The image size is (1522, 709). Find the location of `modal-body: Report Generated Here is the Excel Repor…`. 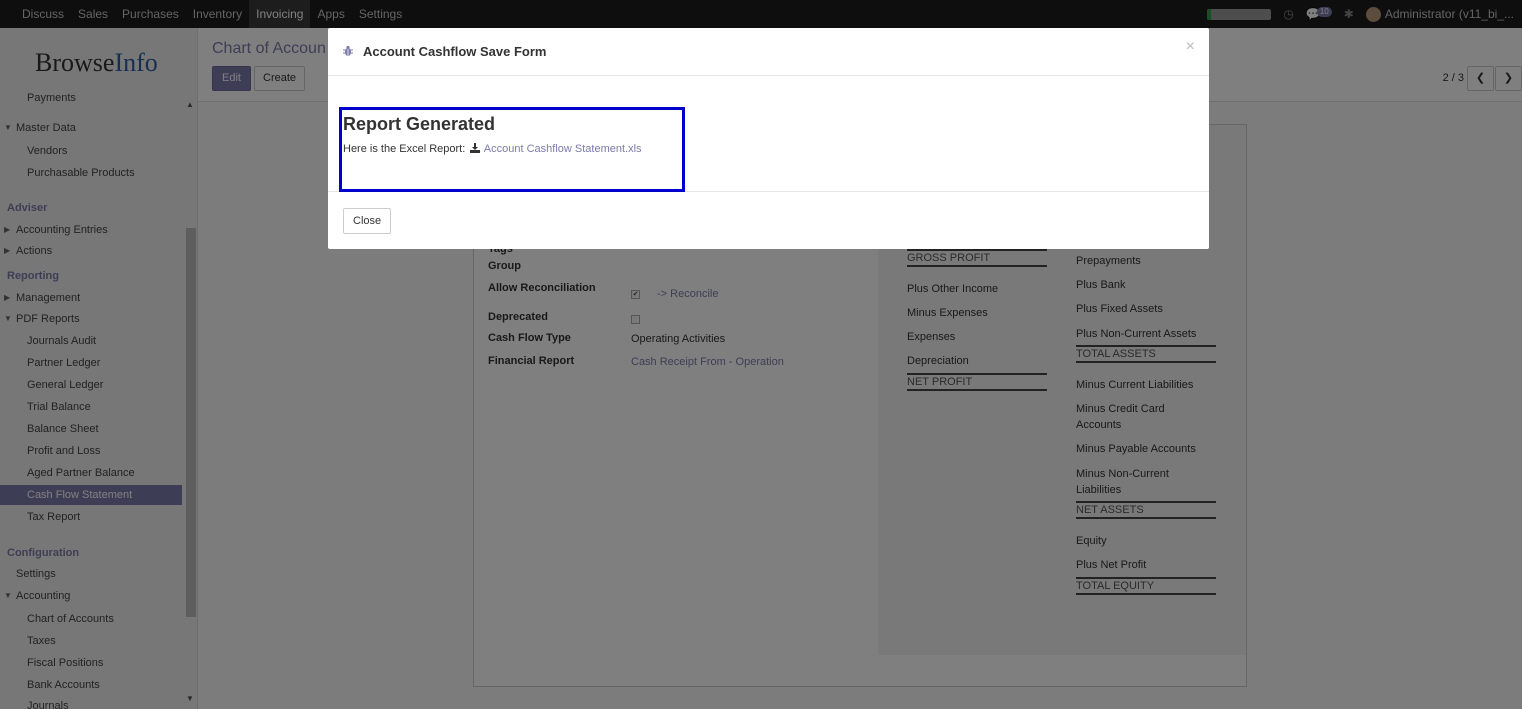

modal-body: Report Generated Here is the Excel Repor… is located at coordinates (768, 134).